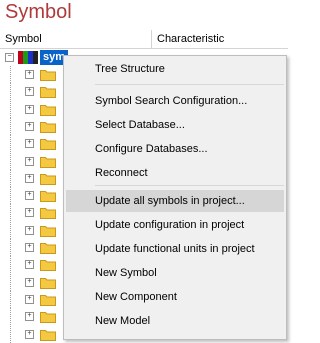 This screenshot has height=343, width=320. What do you see at coordinates (175, 321) in the screenshot?
I see `menu-item-new-model: New Model` at bounding box center [175, 321].